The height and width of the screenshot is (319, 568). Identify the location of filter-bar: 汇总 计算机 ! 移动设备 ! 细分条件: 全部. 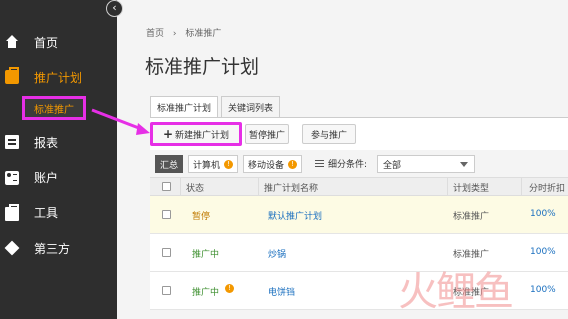
(359, 163).